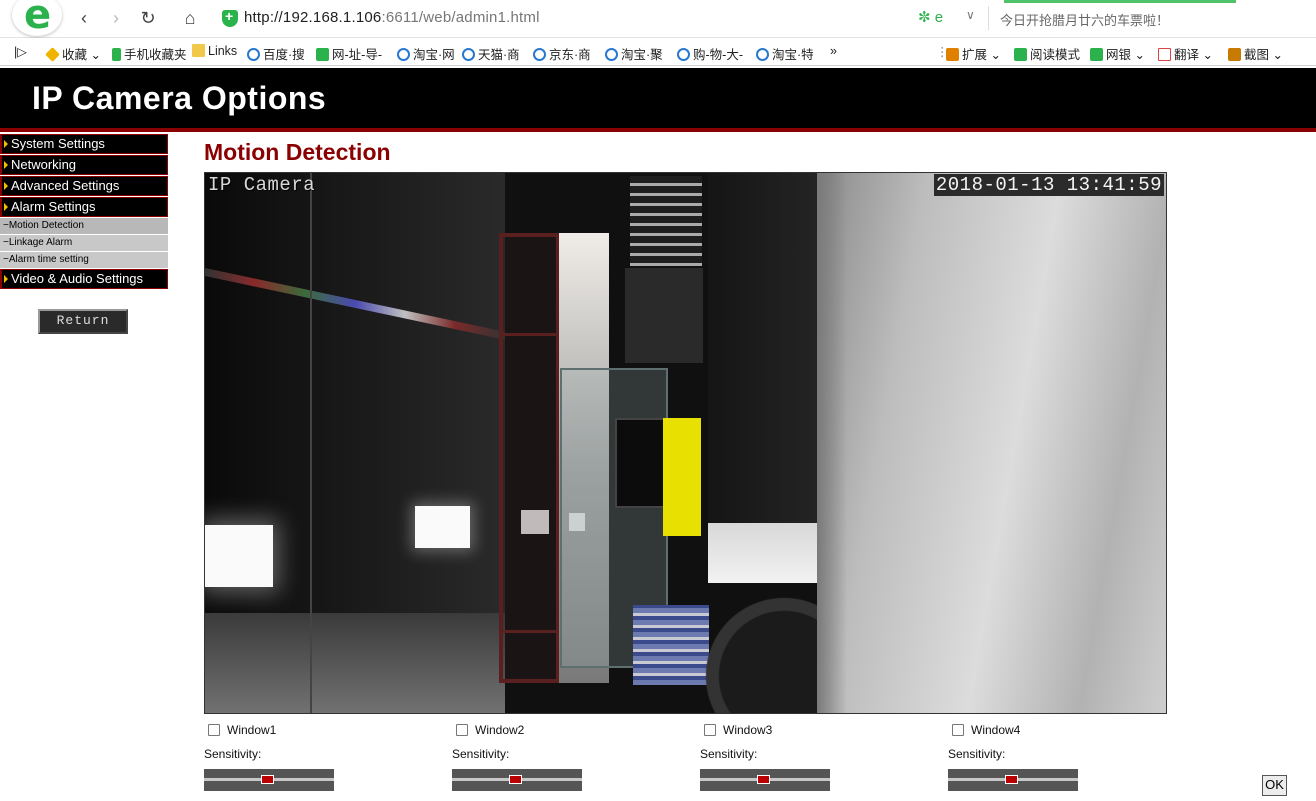 Image resolution: width=1316 pixels, height=801 pixels. I want to click on sidebar-subitem-motion-detection: −Motion Detection, so click(84, 226).